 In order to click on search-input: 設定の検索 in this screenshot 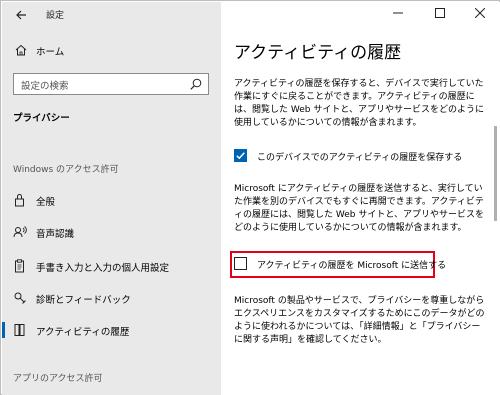, I will do `click(111, 84)`.